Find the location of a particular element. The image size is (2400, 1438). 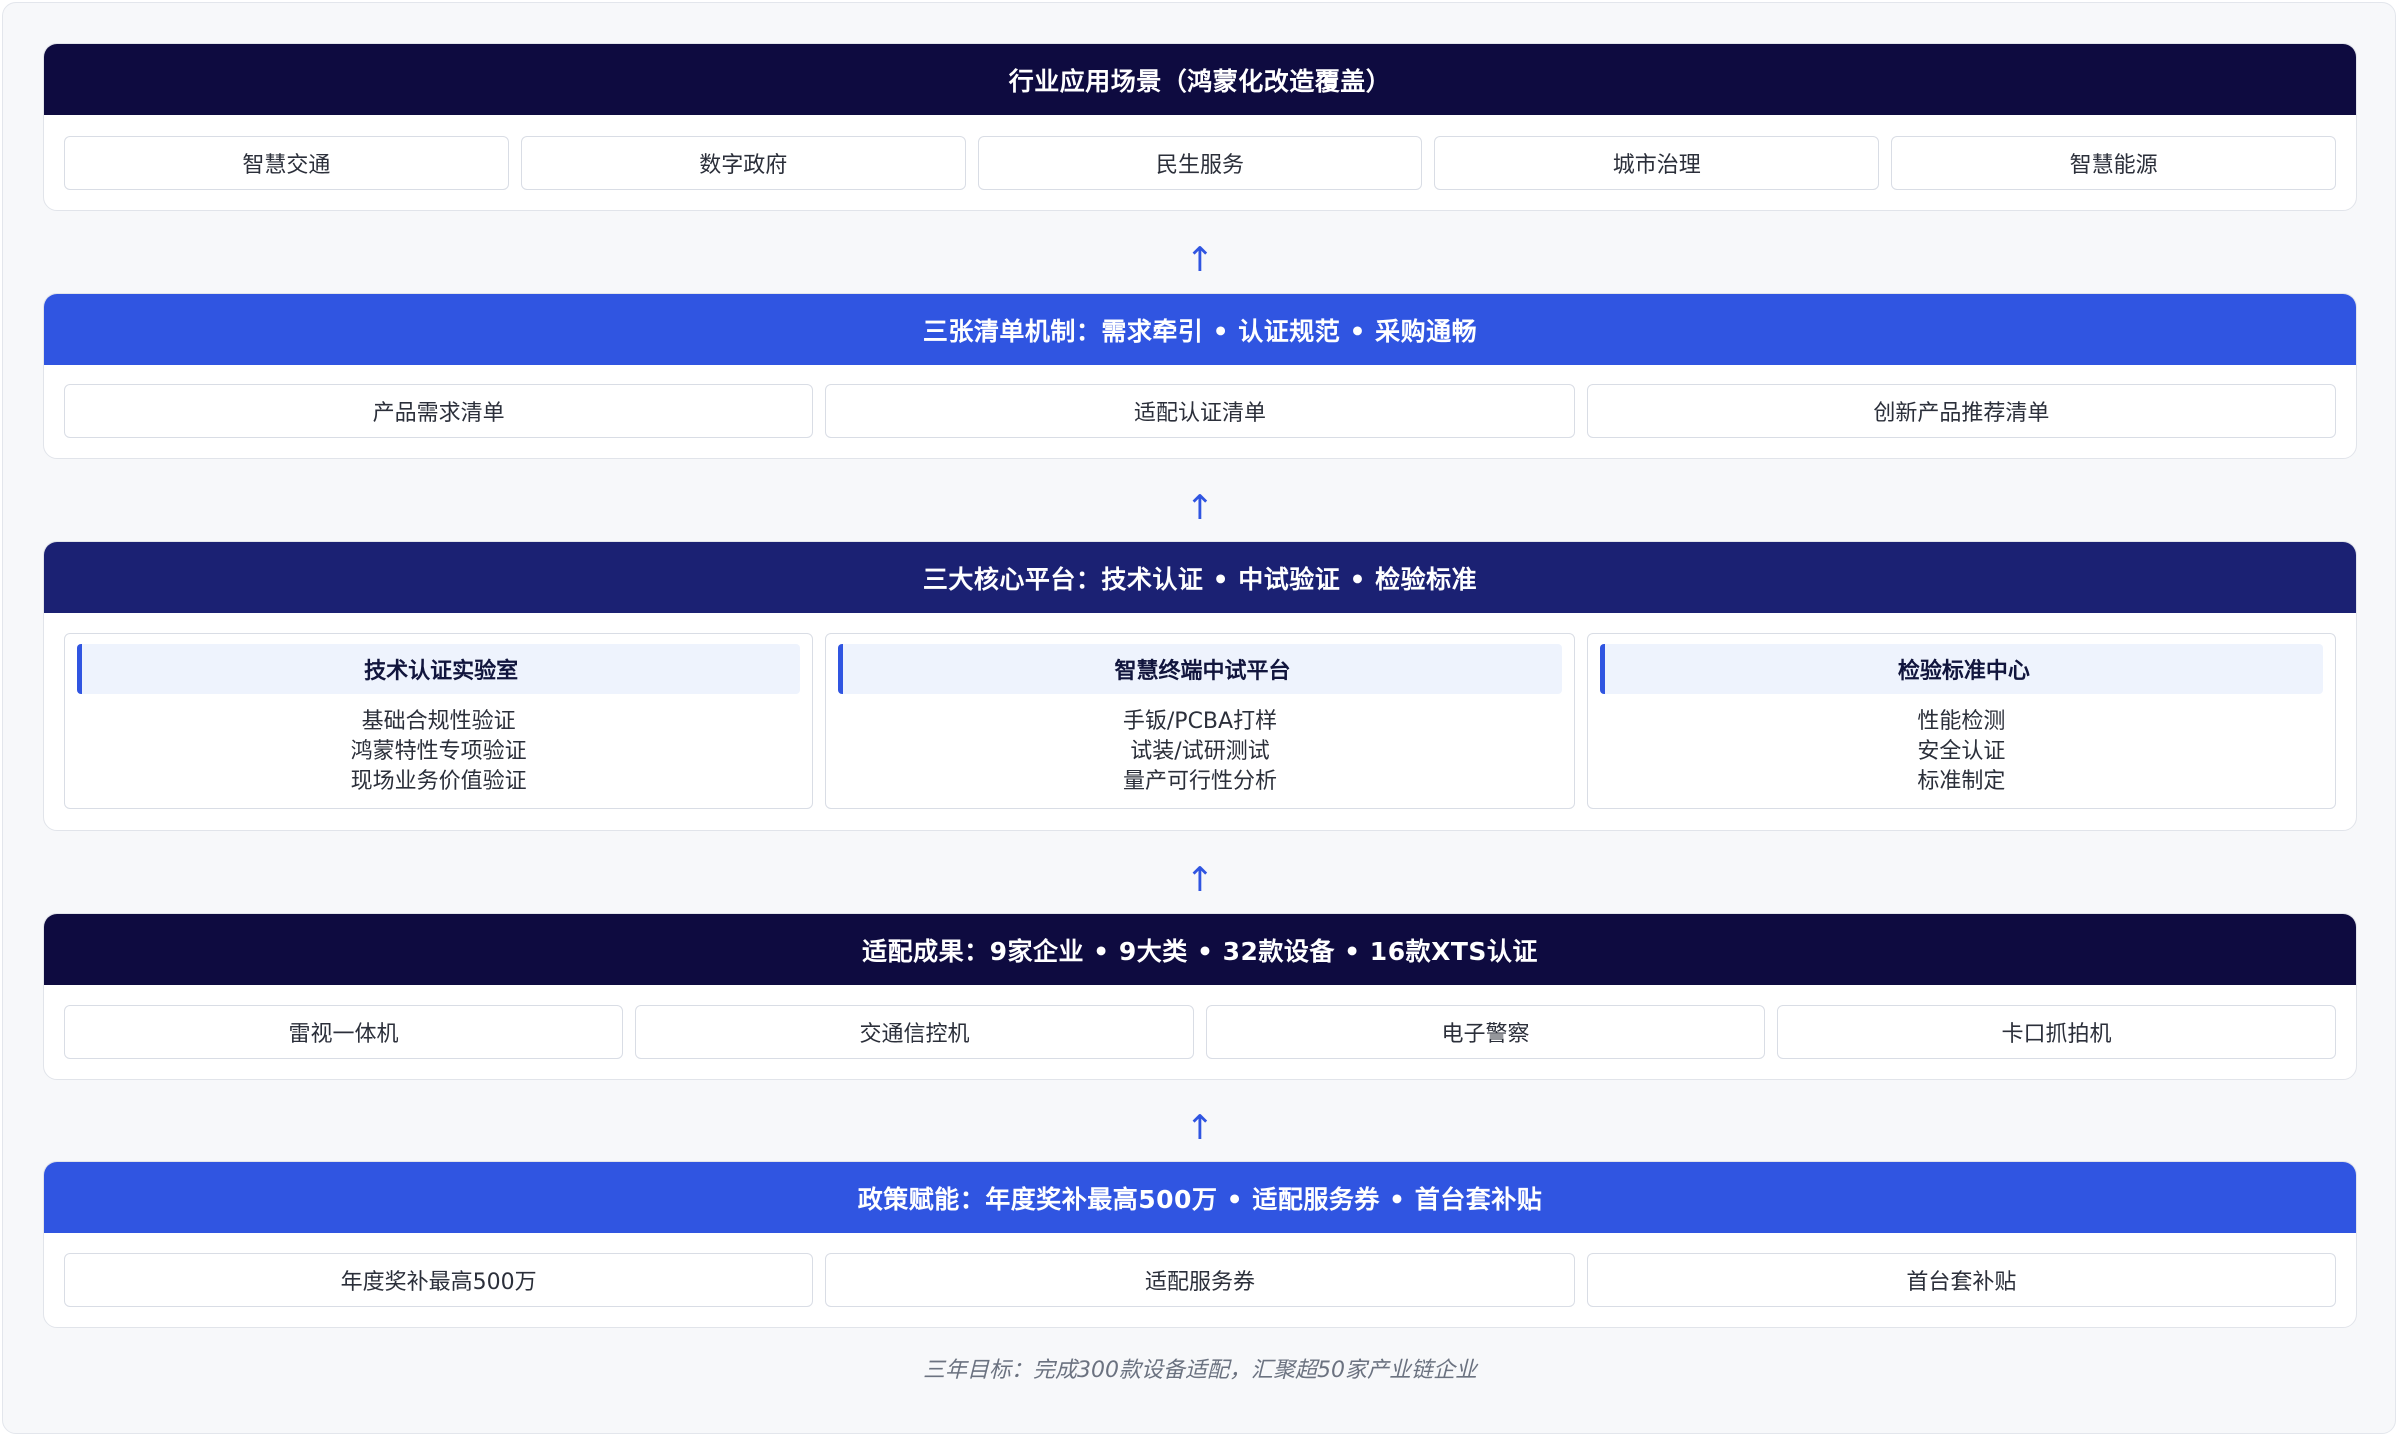

policy-item: 适配服务券 is located at coordinates (1200, 1280).